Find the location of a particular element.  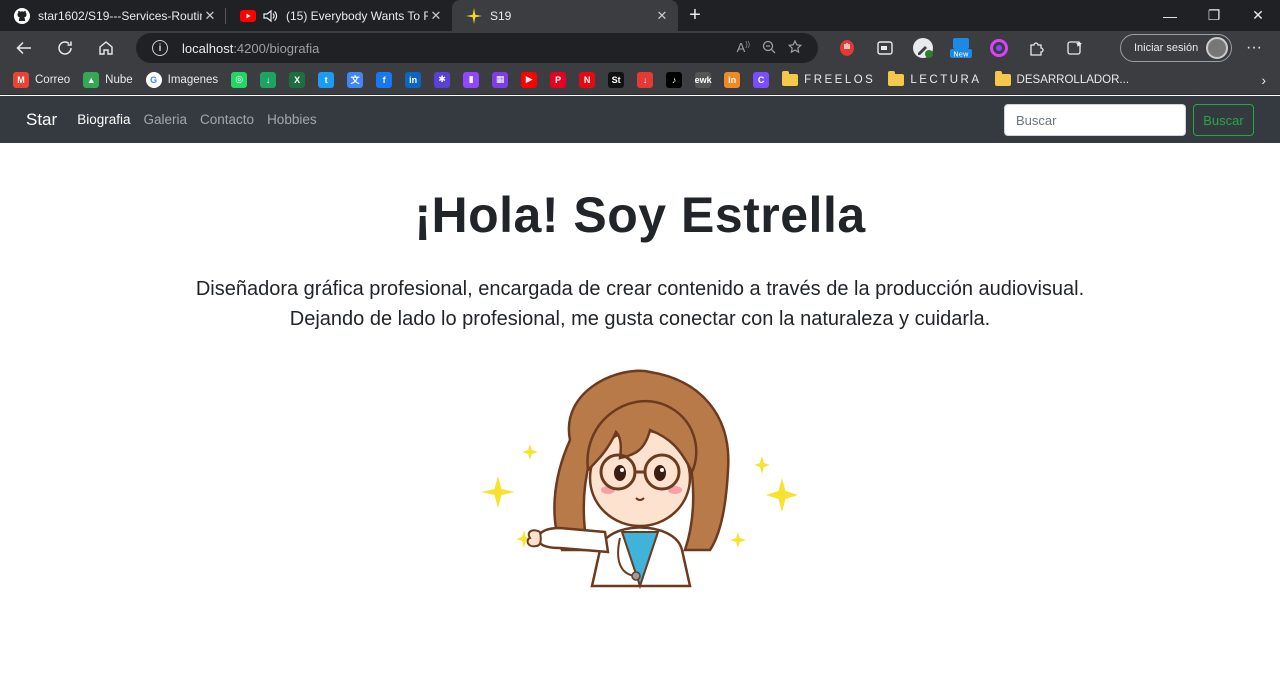

more-menu-icon: ··· is located at coordinates (1254, 48).